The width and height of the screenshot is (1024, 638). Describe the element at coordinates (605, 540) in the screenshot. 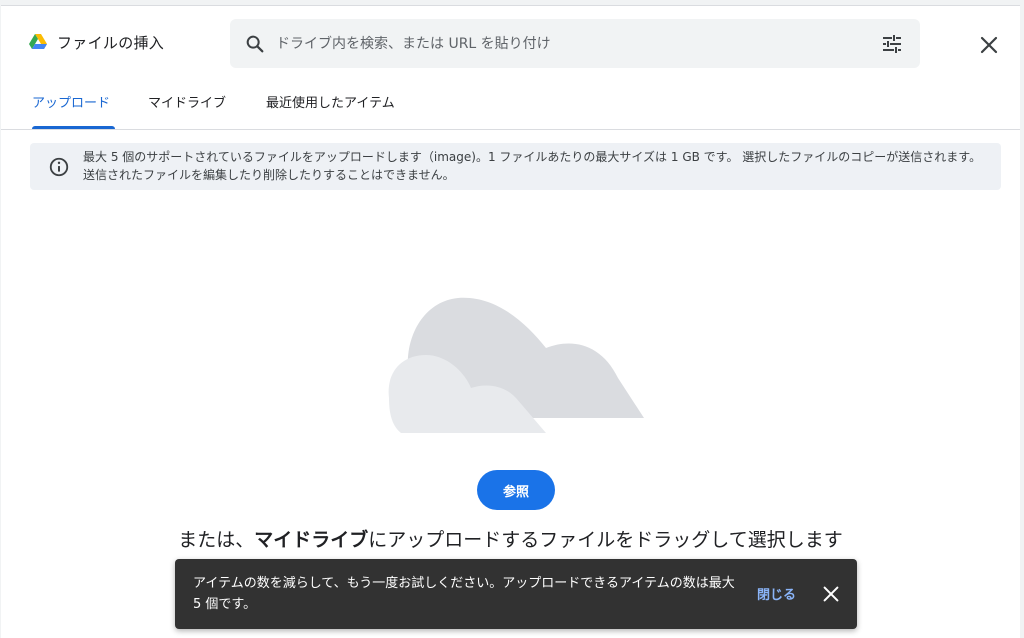

I see `drop-suffix: にアップロードするファイルをドラッグして選択します` at that location.